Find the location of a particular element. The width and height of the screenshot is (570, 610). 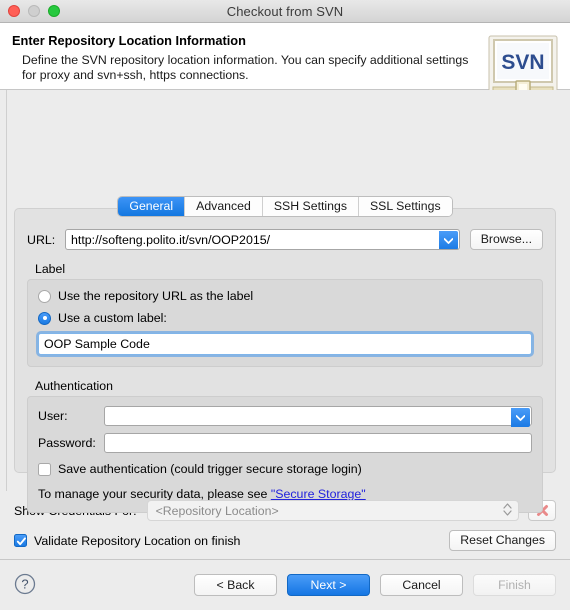

url-combobox: http://softeng.polito.it/svn/OOP2015/ is located at coordinates (262, 239).